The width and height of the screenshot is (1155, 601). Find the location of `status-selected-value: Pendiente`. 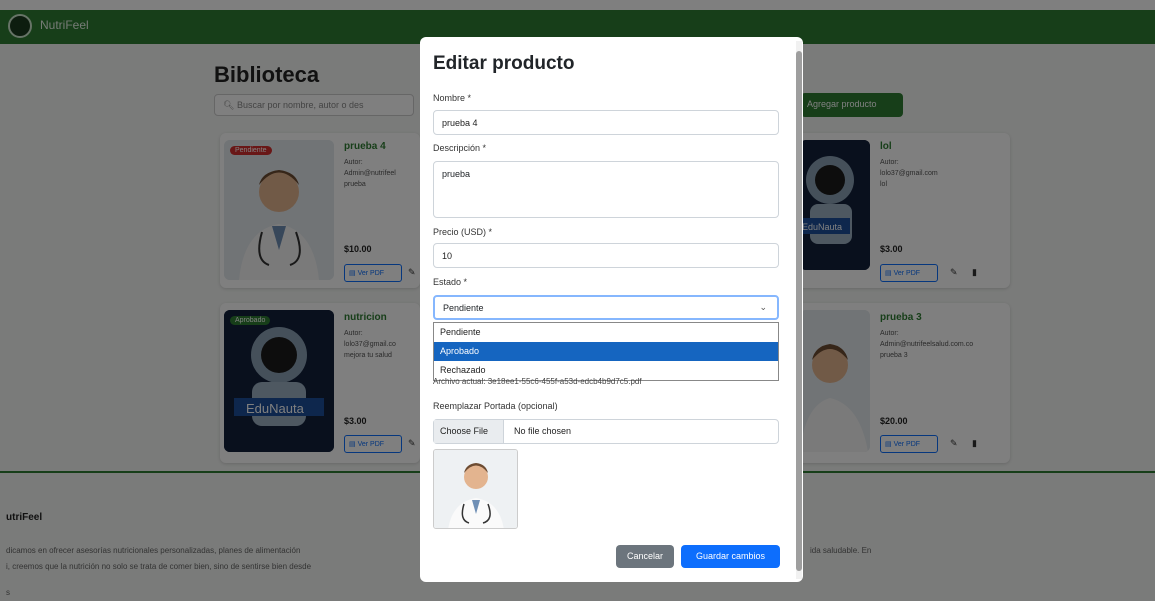

status-selected-value: Pendiente is located at coordinates (463, 308).